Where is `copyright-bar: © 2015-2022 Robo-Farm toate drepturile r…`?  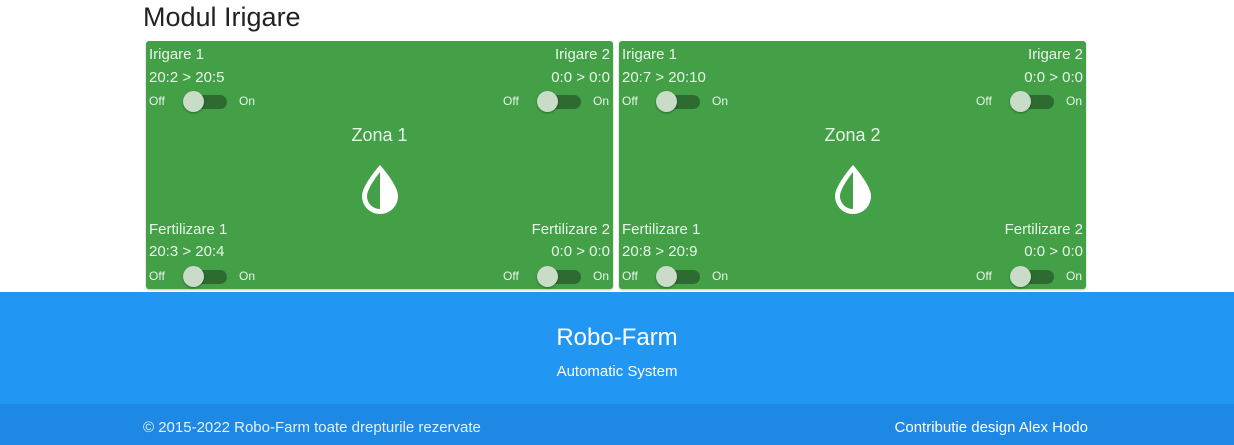 copyright-bar: © 2015-2022 Robo-Farm toate drepturile r… is located at coordinates (617, 424).